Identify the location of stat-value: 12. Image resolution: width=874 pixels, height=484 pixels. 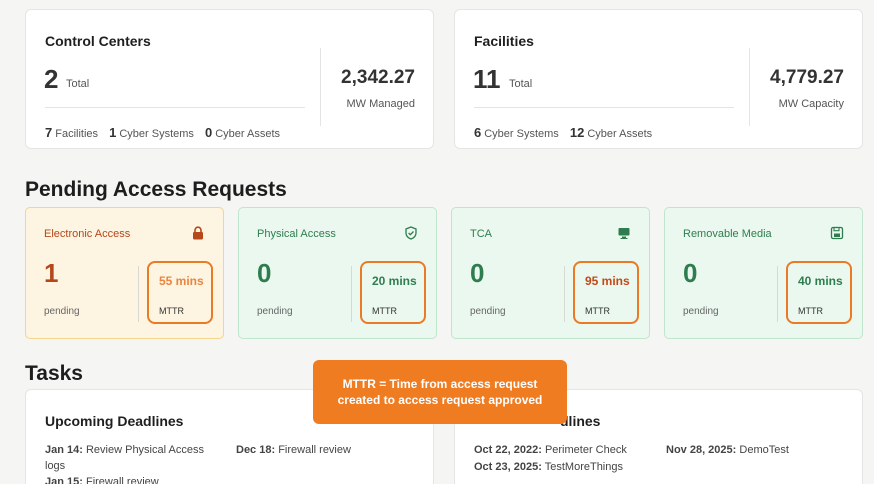
(577, 132).